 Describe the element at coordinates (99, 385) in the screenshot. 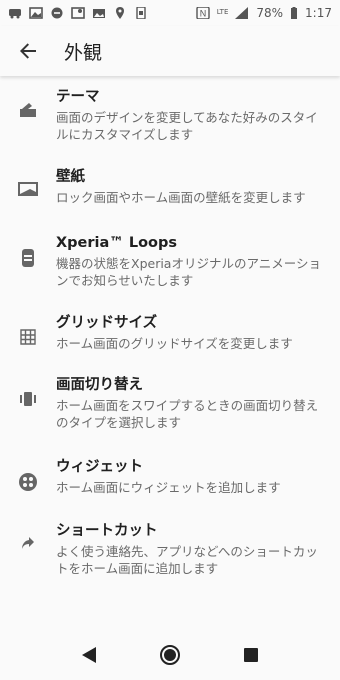

I see `item-title: 画面切り替え` at that location.